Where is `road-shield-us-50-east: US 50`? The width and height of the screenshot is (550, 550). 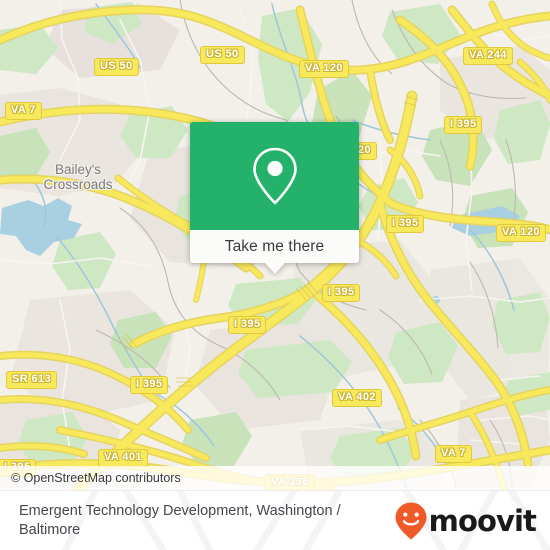 road-shield-us-50-east: US 50 is located at coordinates (222, 55).